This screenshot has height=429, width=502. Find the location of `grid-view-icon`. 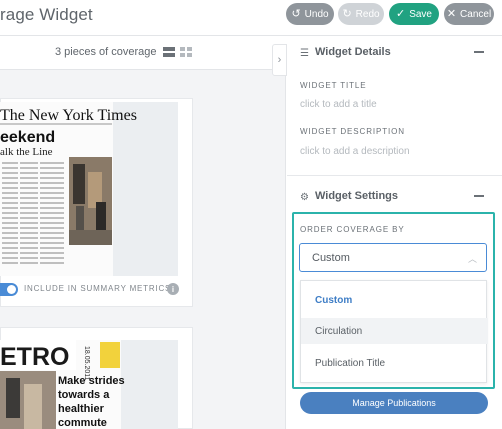

grid-view-icon is located at coordinates (186, 52).